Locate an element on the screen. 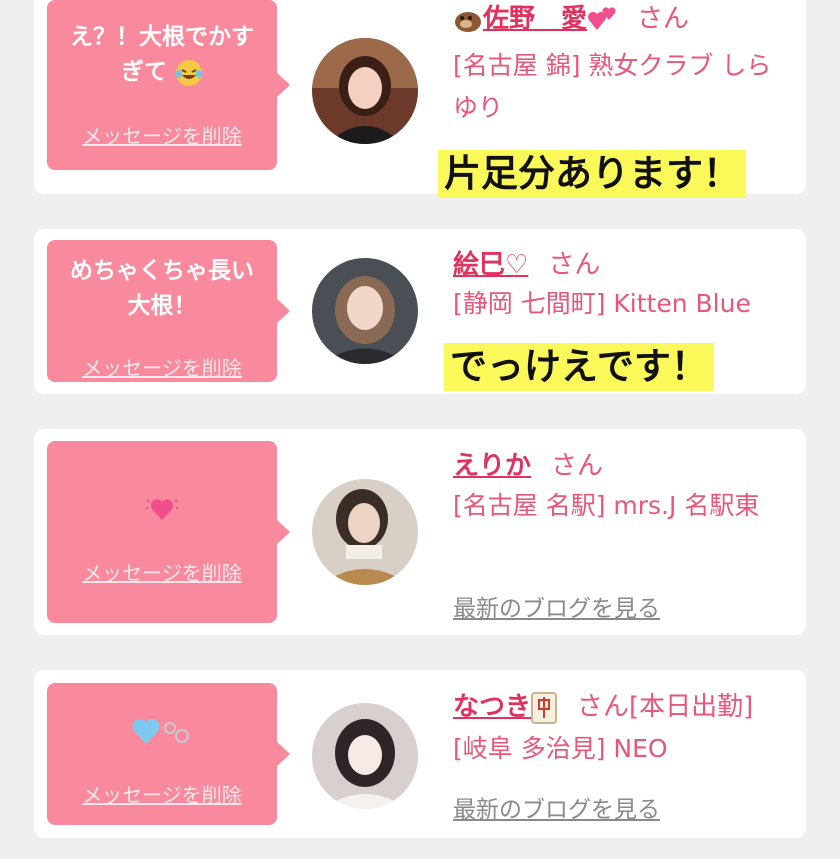  message-text: え？！大根でかすぎて is located at coordinates (162, 55).